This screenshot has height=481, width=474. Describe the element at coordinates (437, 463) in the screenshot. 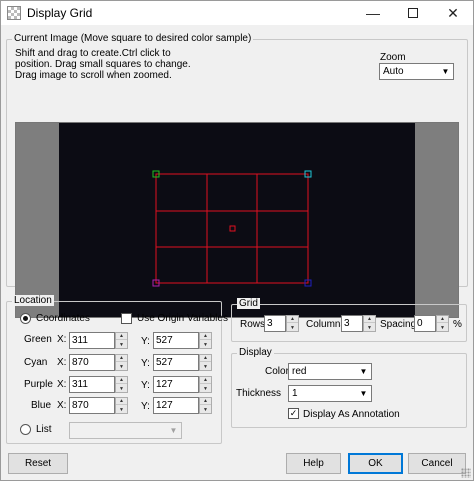

I see `cancel-button: Cancel` at that location.